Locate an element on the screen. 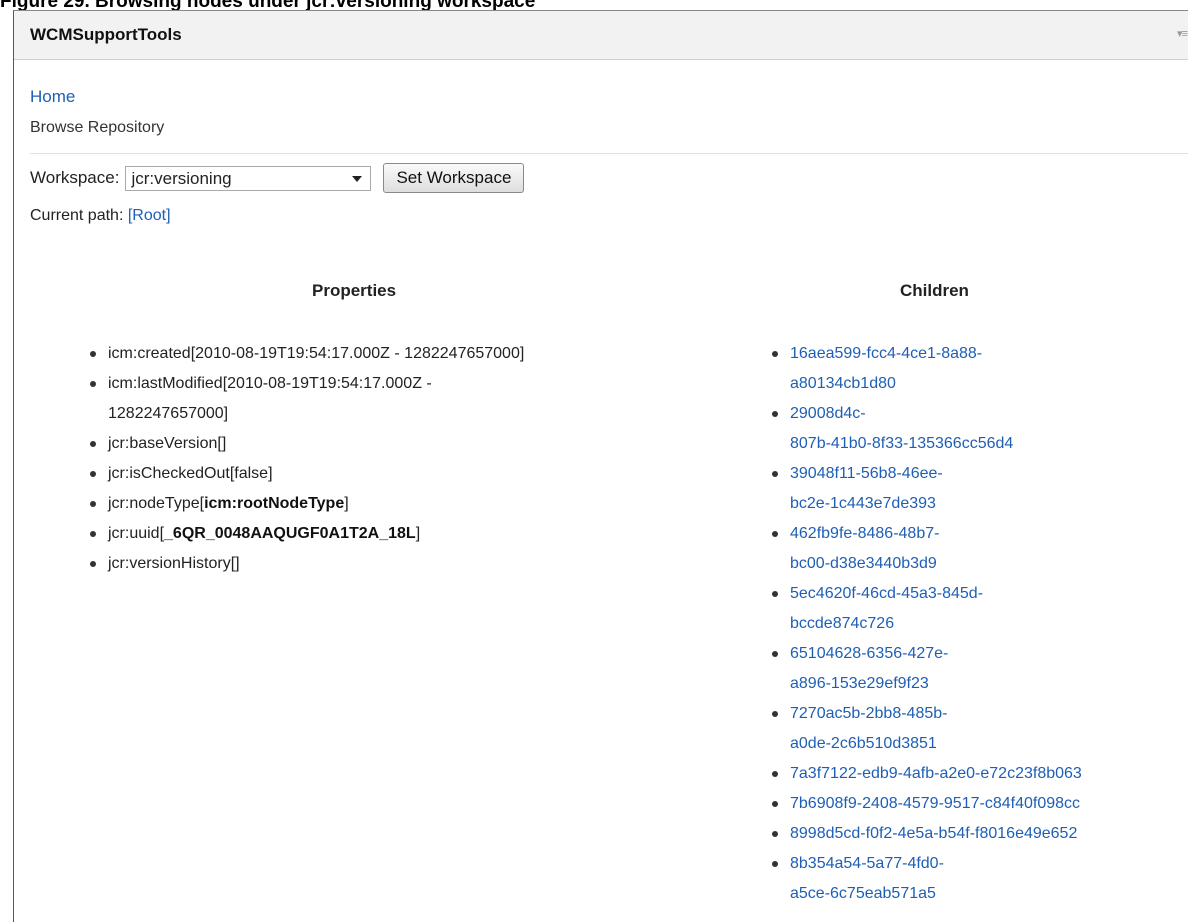 This screenshot has width=1188, height=922. current-path: Current path: [Root] is located at coordinates (100, 216).